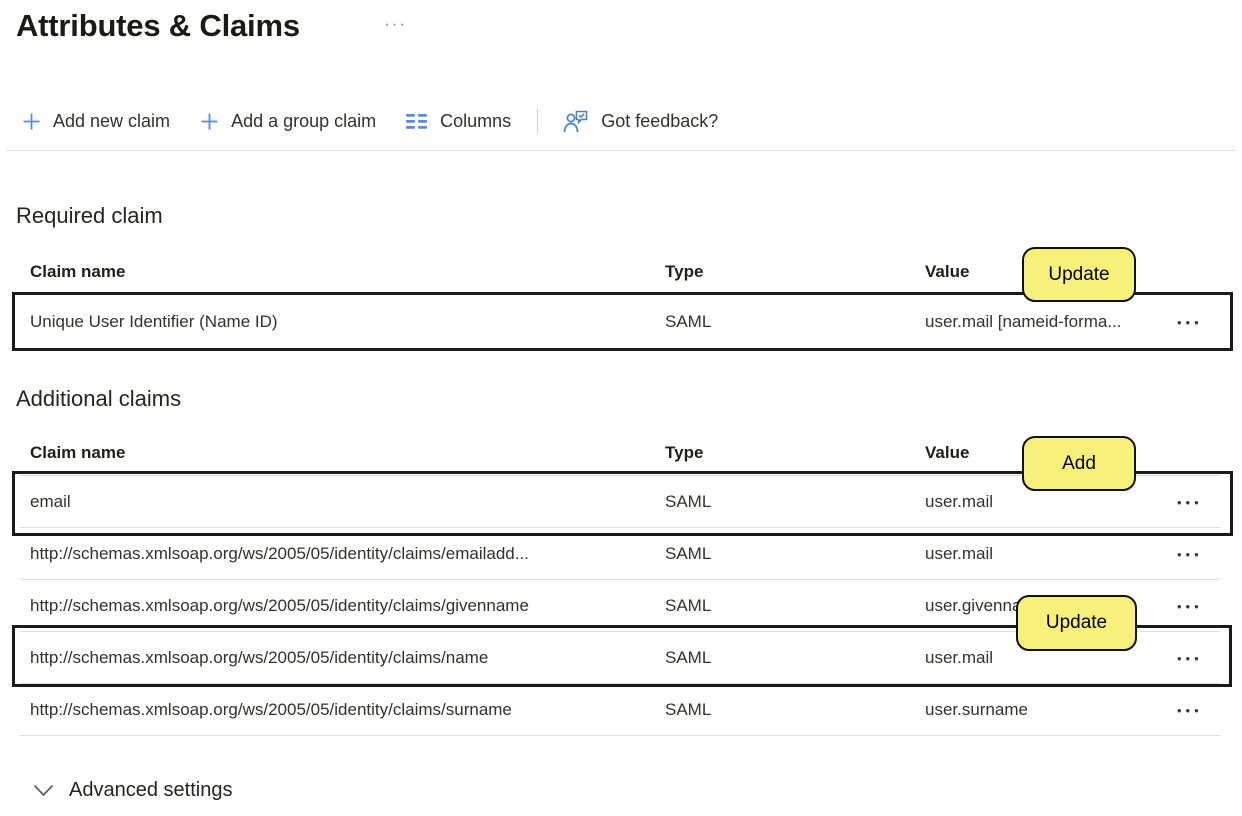  I want to click on got-feedback-label: Got feedback?, so click(660, 120).